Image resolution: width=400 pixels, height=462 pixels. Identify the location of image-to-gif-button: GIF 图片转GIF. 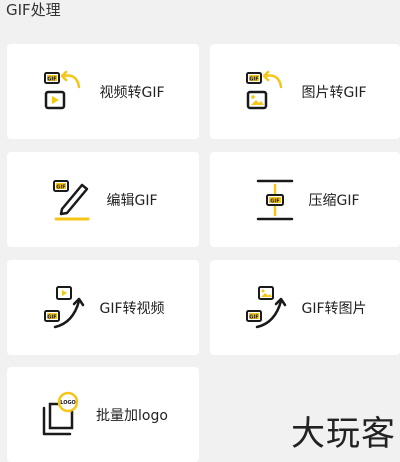
(305, 91).